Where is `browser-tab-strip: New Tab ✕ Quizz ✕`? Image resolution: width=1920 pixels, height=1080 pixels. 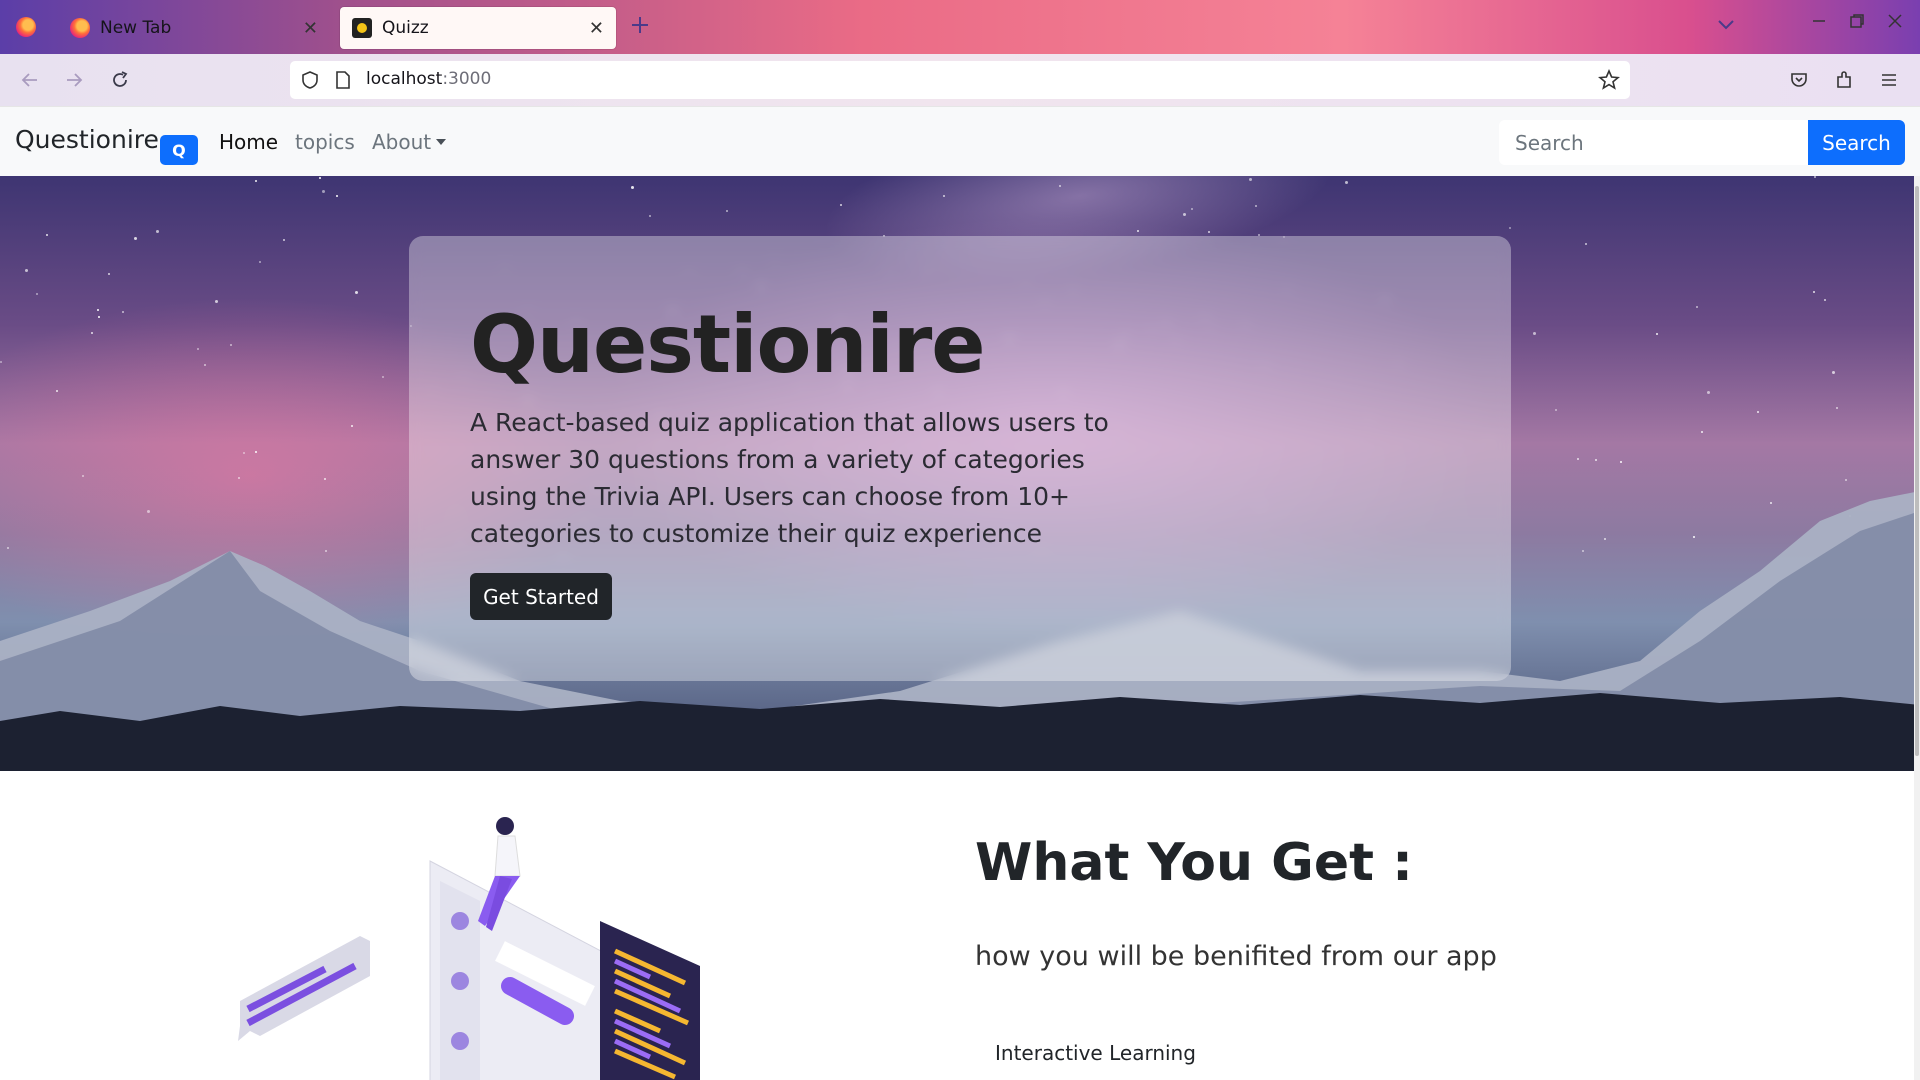
browser-tab-strip: New Tab ✕ Quizz ✕ is located at coordinates (960, 27).